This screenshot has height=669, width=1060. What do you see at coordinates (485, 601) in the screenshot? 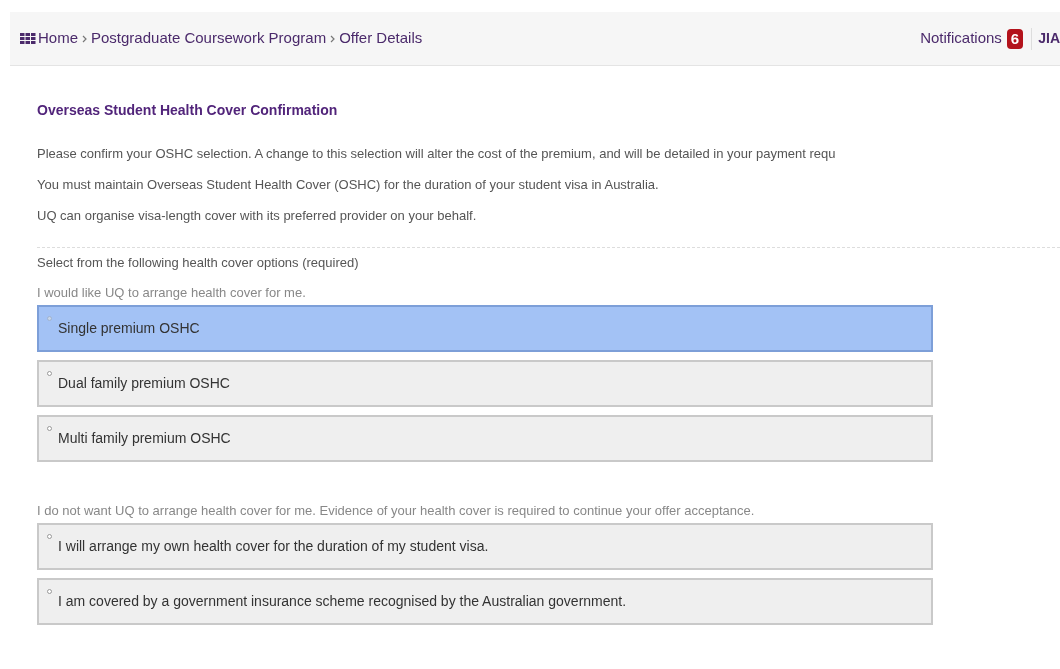
I see `radio-option: I am covered by a government insurance scheme recognised by the Australian government.` at bounding box center [485, 601].